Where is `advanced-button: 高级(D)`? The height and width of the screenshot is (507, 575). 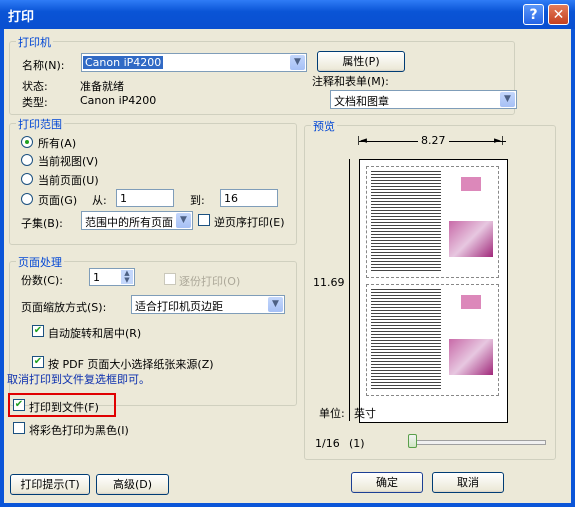
advanced-button: 高级(D) is located at coordinates (132, 484).